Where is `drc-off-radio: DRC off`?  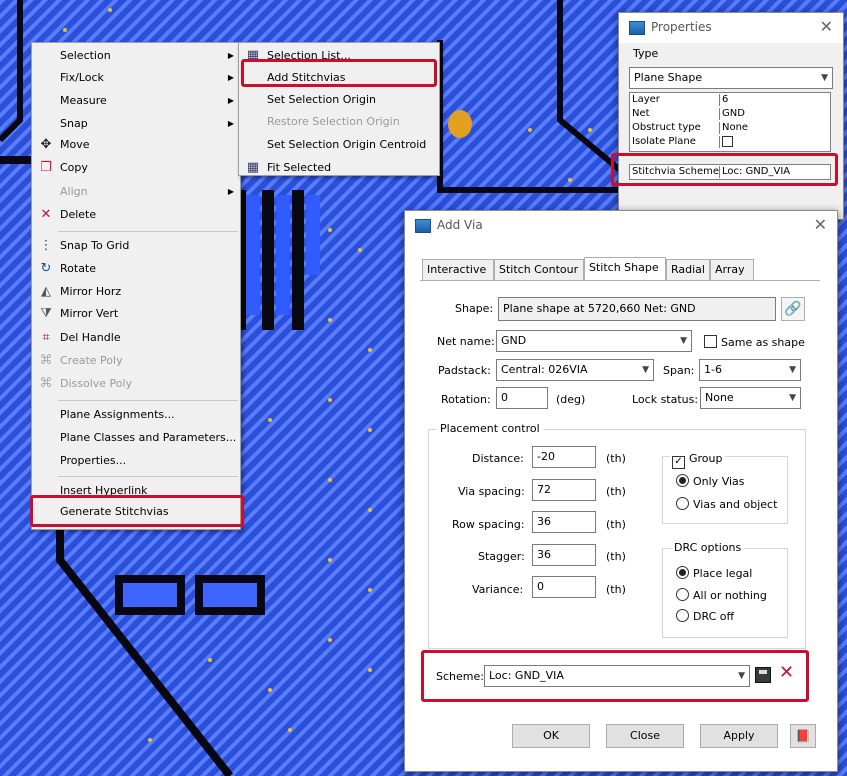 drc-off-radio: DRC off is located at coordinates (705, 616).